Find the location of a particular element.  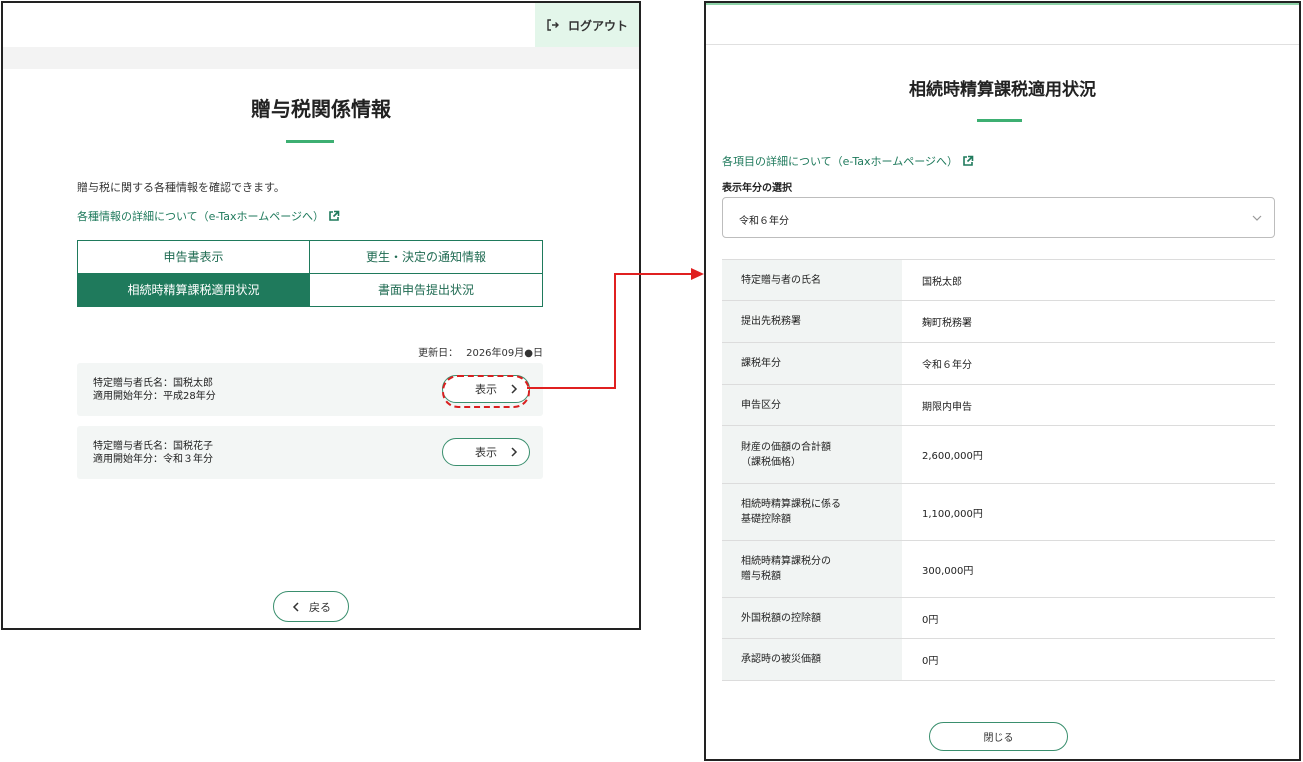

header-band is located at coordinates (321, 58).